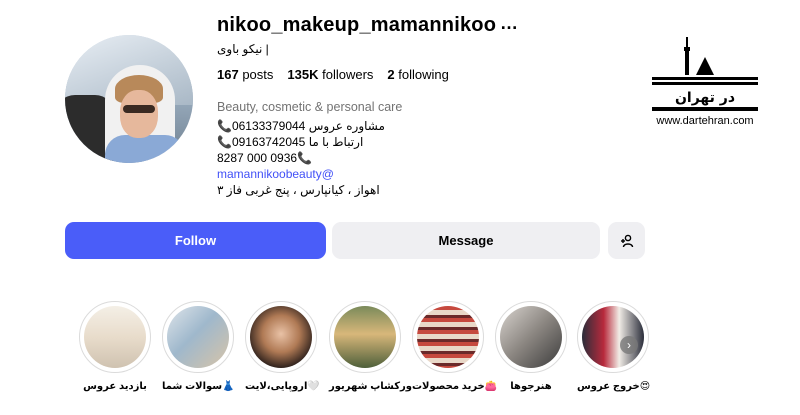 The height and width of the screenshot is (415, 800). I want to click on logo-url: www.dartehran.com, so click(705, 121).